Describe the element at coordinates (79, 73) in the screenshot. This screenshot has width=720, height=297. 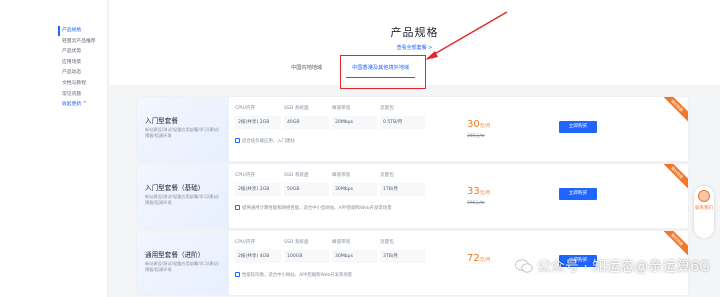
I see `sidebar-item-news: 产品动态` at that location.